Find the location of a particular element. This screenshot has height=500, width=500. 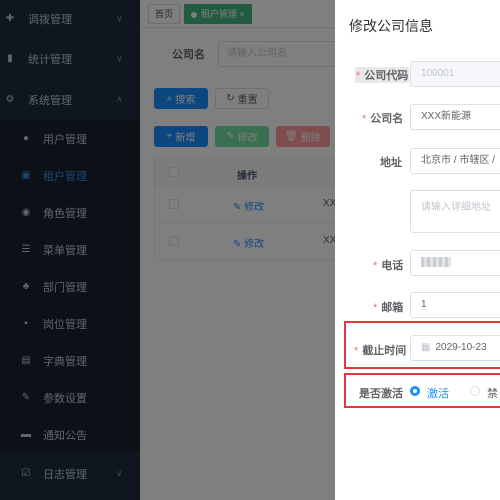

company-name-label: * 公司名 is located at coordinates (383, 119).